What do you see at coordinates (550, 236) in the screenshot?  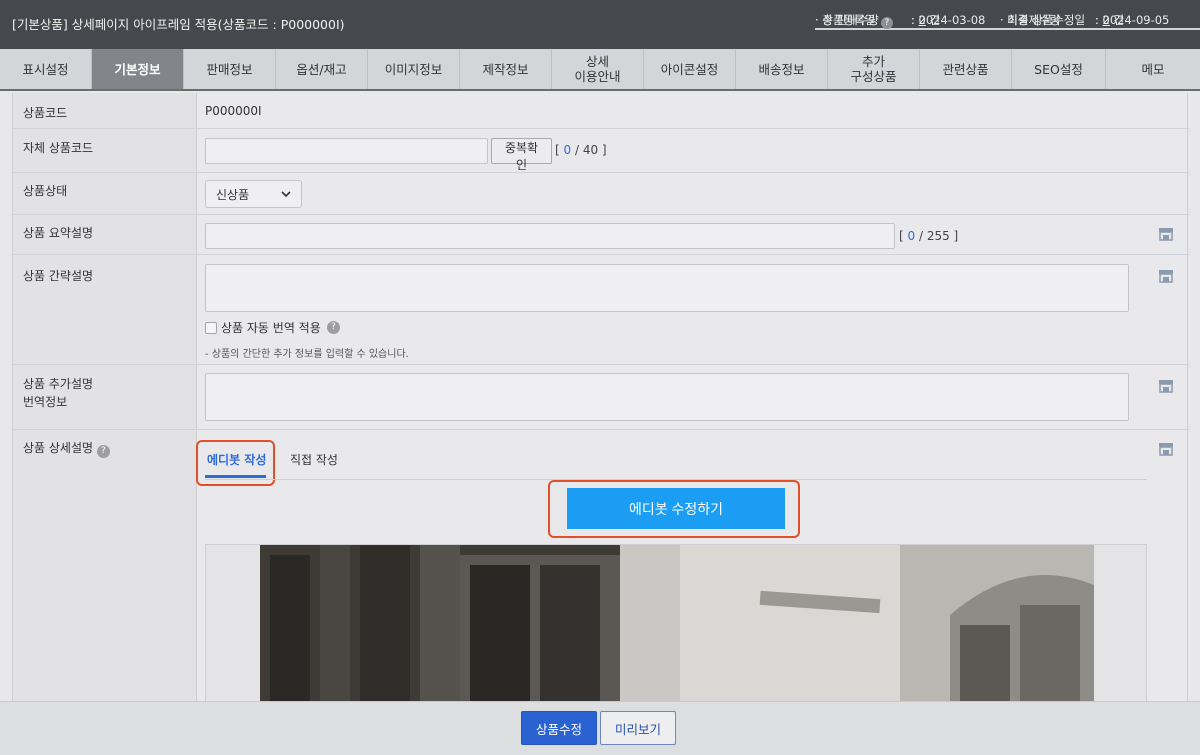 I see `summary-input` at bounding box center [550, 236].